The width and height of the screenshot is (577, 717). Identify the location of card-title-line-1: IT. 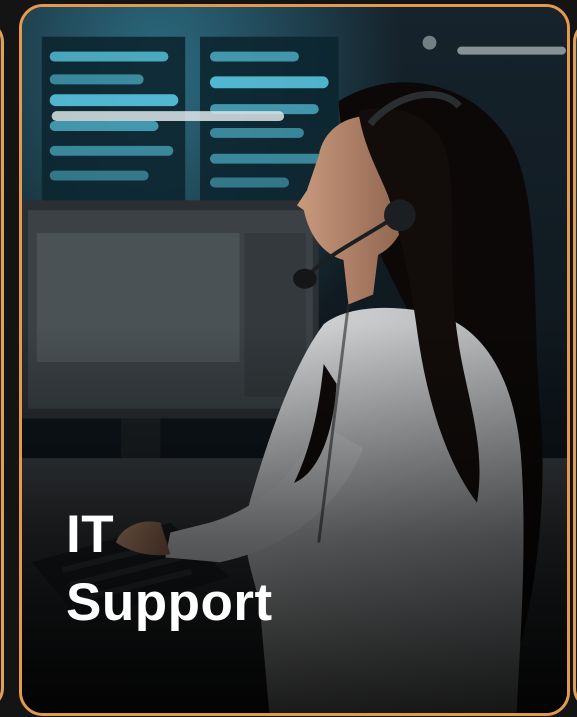
(90, 534).